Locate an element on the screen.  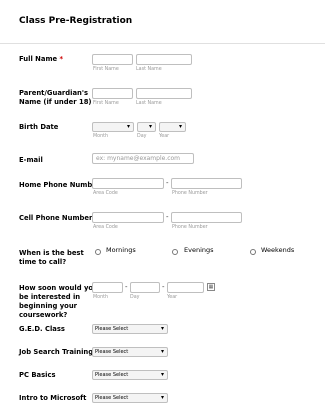
birth-date-label: Birth Date is located at coordinates (39, 127).